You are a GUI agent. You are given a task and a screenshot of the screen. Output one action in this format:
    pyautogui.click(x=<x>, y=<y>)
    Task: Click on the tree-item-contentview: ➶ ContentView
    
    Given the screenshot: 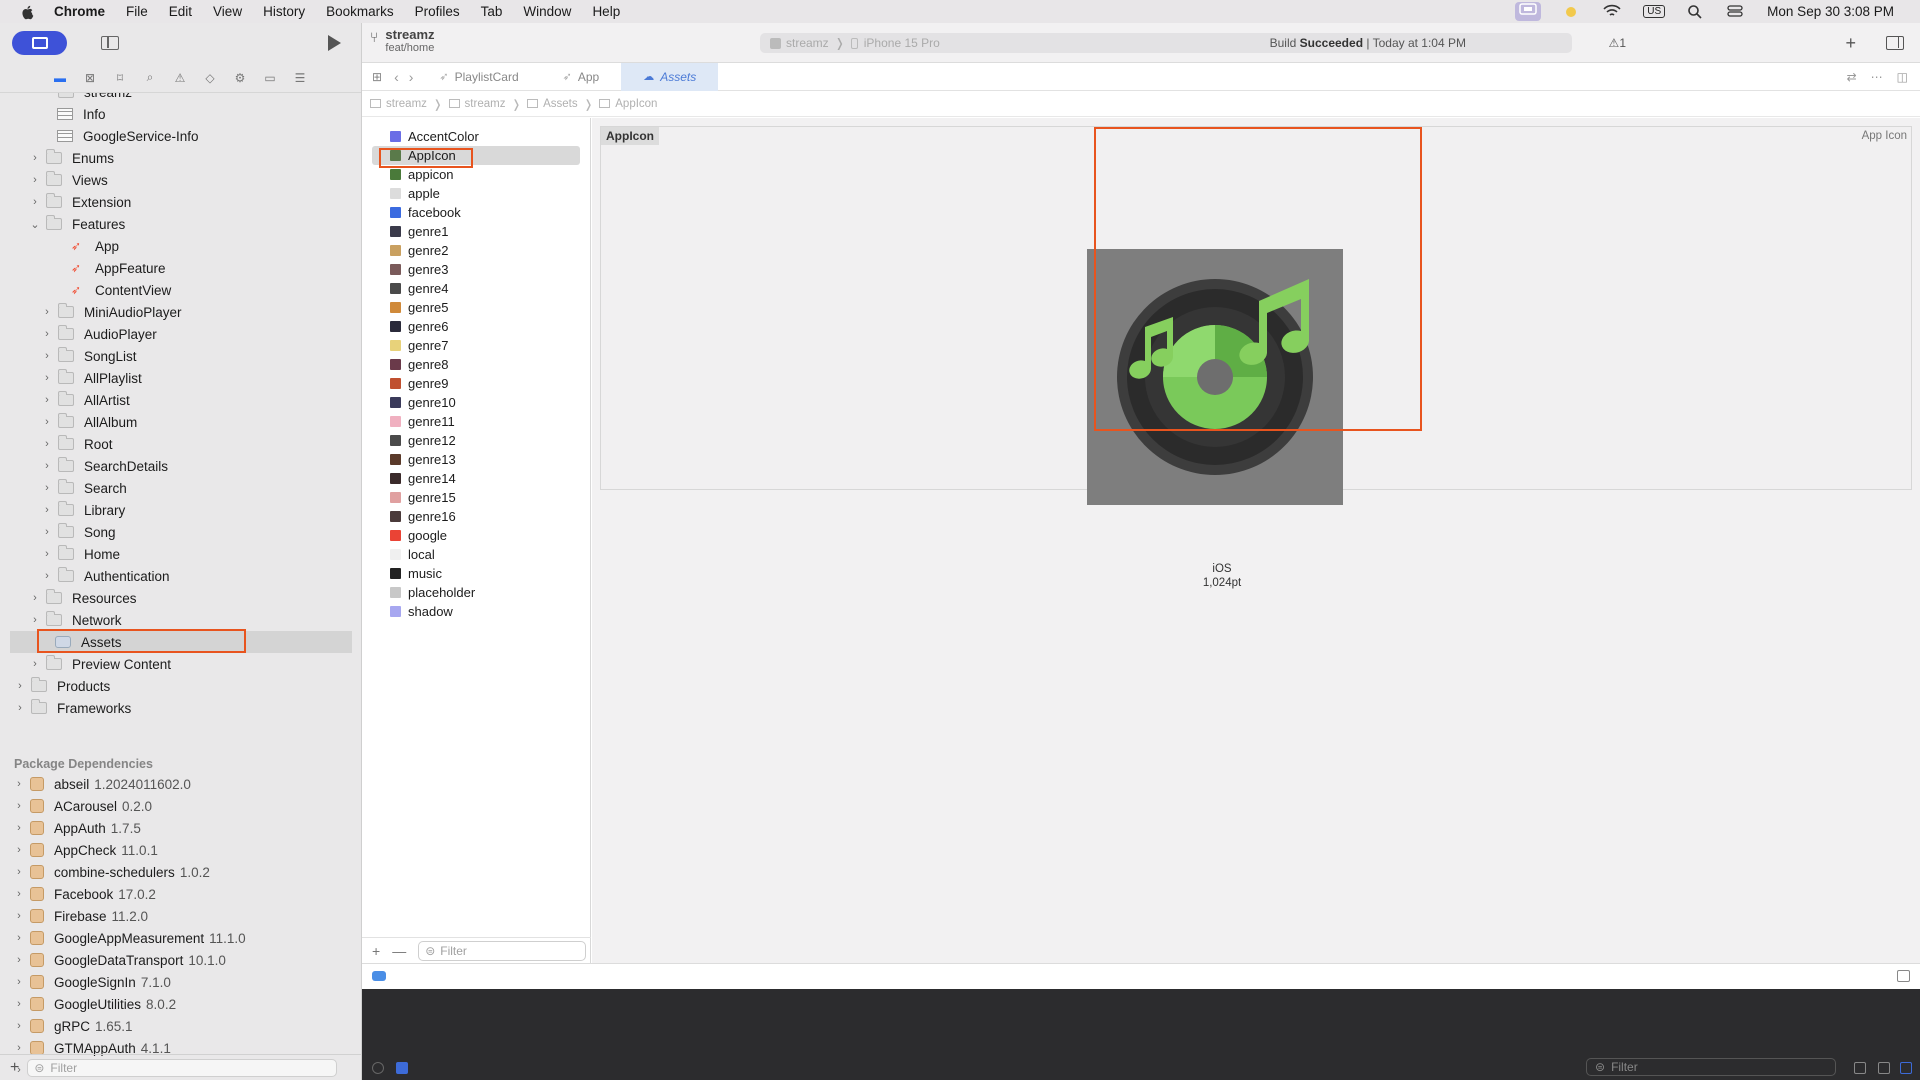 What is the action you would take?
    pyautogui.click(x=121, y=290)
    